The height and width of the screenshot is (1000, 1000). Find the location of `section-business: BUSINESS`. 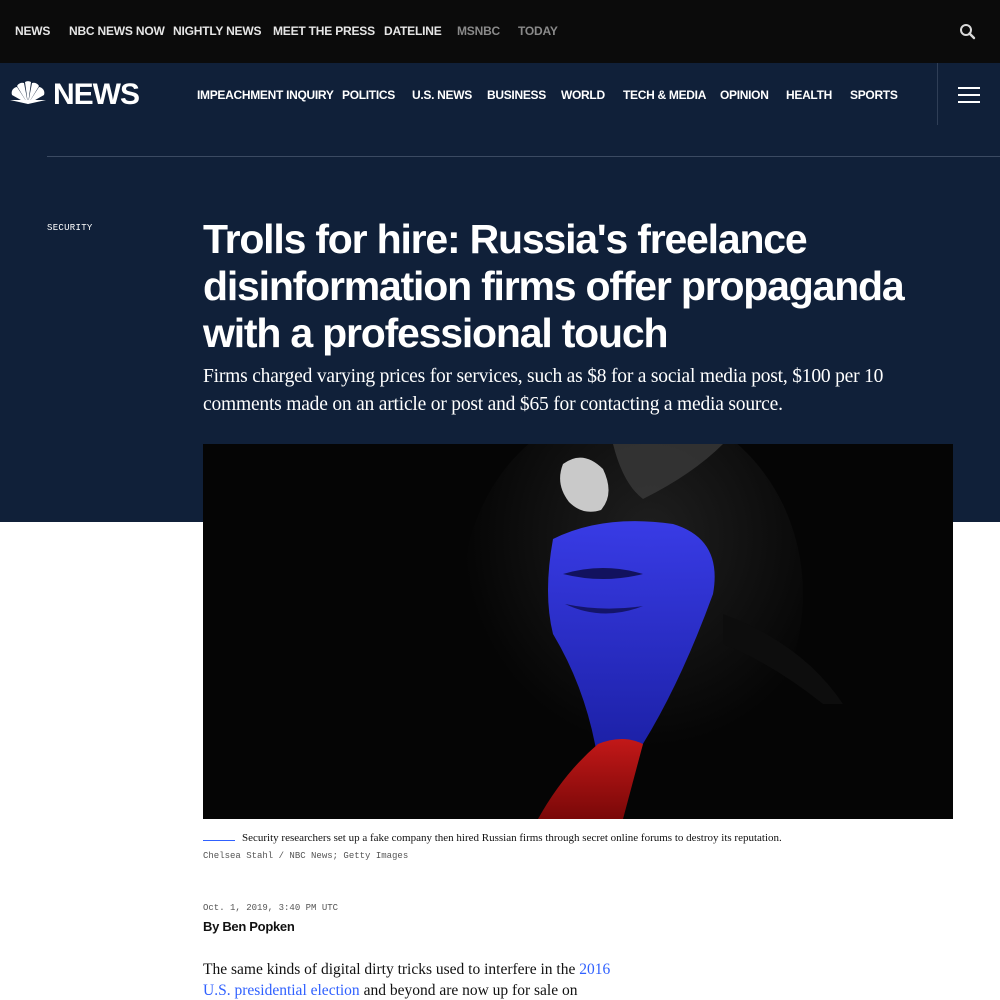

section-business: BUSINESS is located at coordinates (516, 95).